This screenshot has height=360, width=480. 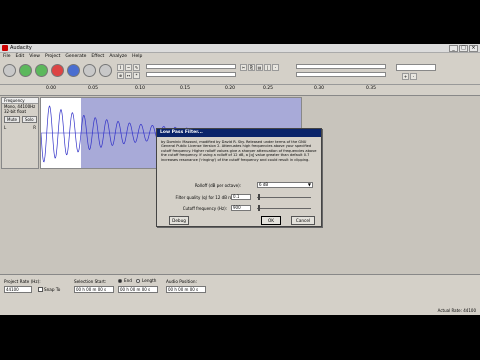 I want to click on cutoff-slider-thumb, so click(x=259, y=208).